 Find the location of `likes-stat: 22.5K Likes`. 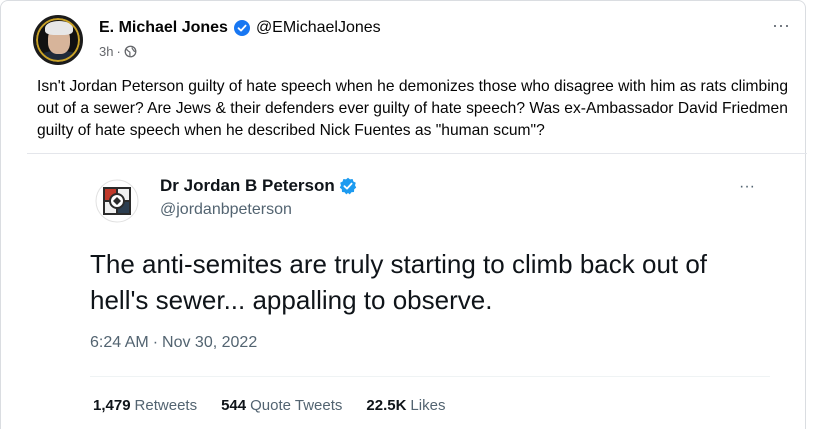

likes-stat: 22.5K Likes is located at coordinates (405, 405).